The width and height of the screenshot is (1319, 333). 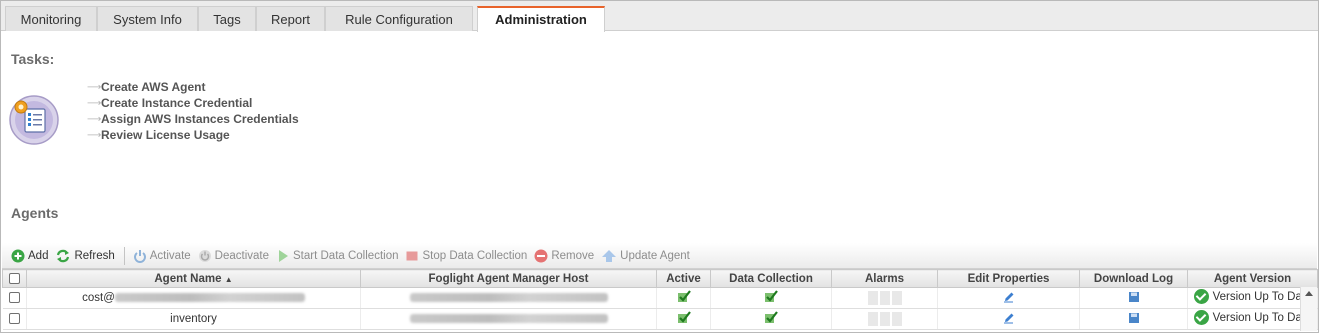 I want to click on column-alarms: Alarms, so click(x=884, y=278).